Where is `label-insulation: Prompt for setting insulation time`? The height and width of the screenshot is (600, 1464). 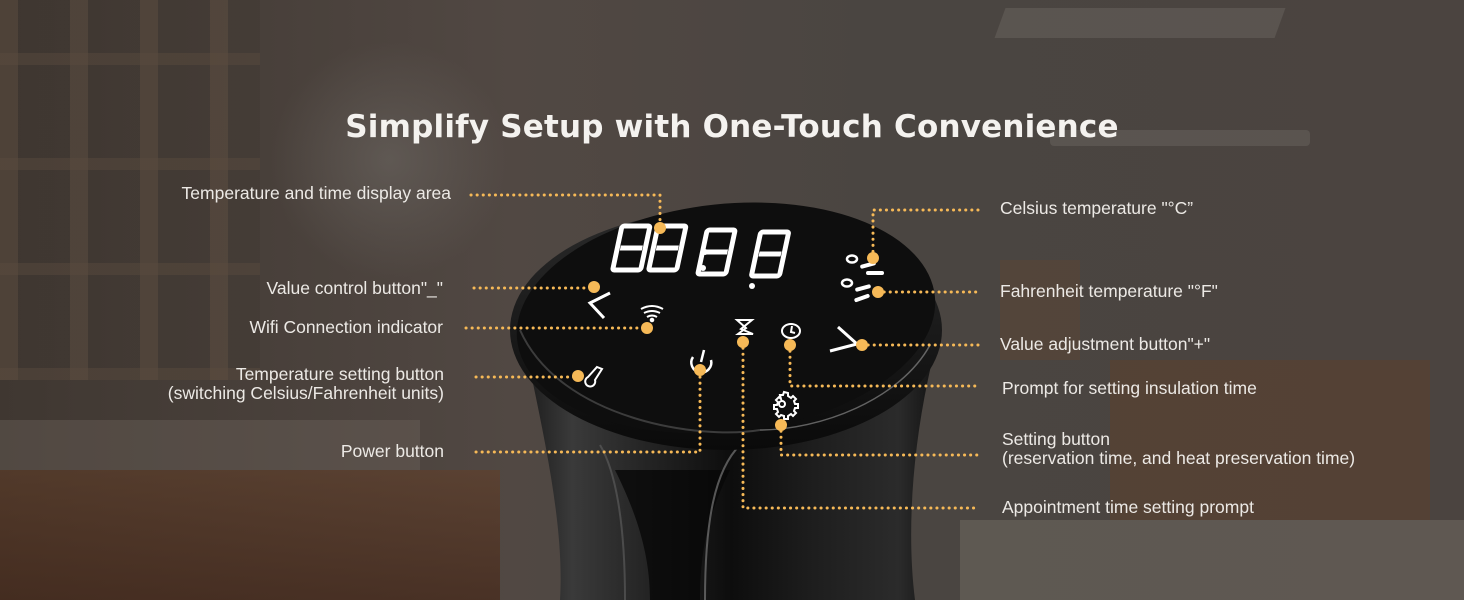
label-insulation: Prompt for setting insulation time is located at coordinates (1129, 388).